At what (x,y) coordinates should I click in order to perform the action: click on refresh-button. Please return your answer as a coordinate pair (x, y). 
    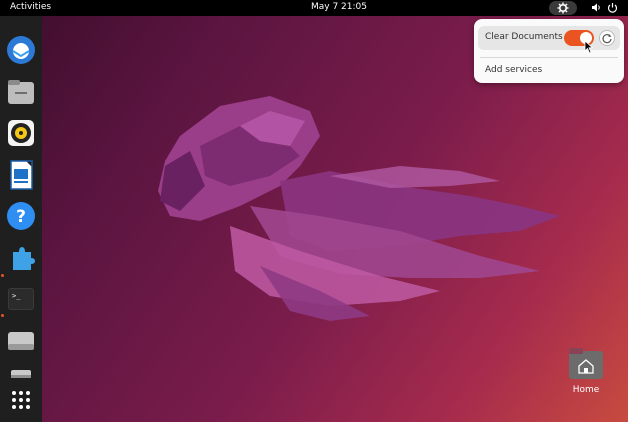
    Looking at the image, I should click on (607, 38).